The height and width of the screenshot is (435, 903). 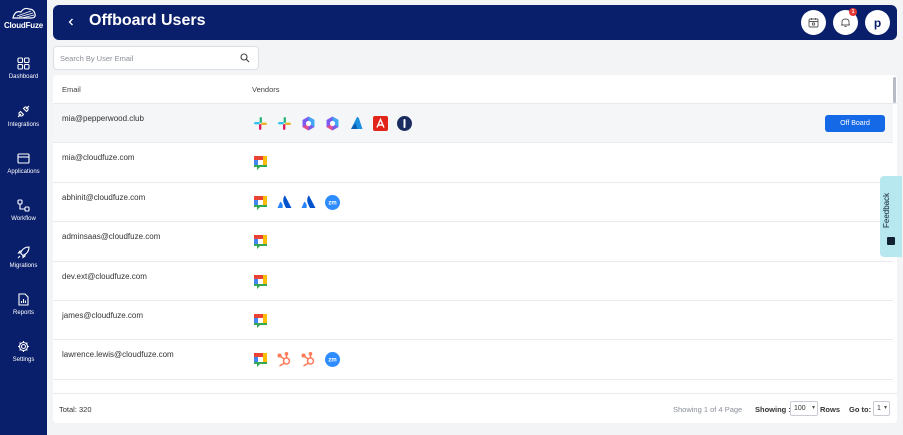 I want to click on sidebar-item-label: Integrations, so click(x=23, y=125).